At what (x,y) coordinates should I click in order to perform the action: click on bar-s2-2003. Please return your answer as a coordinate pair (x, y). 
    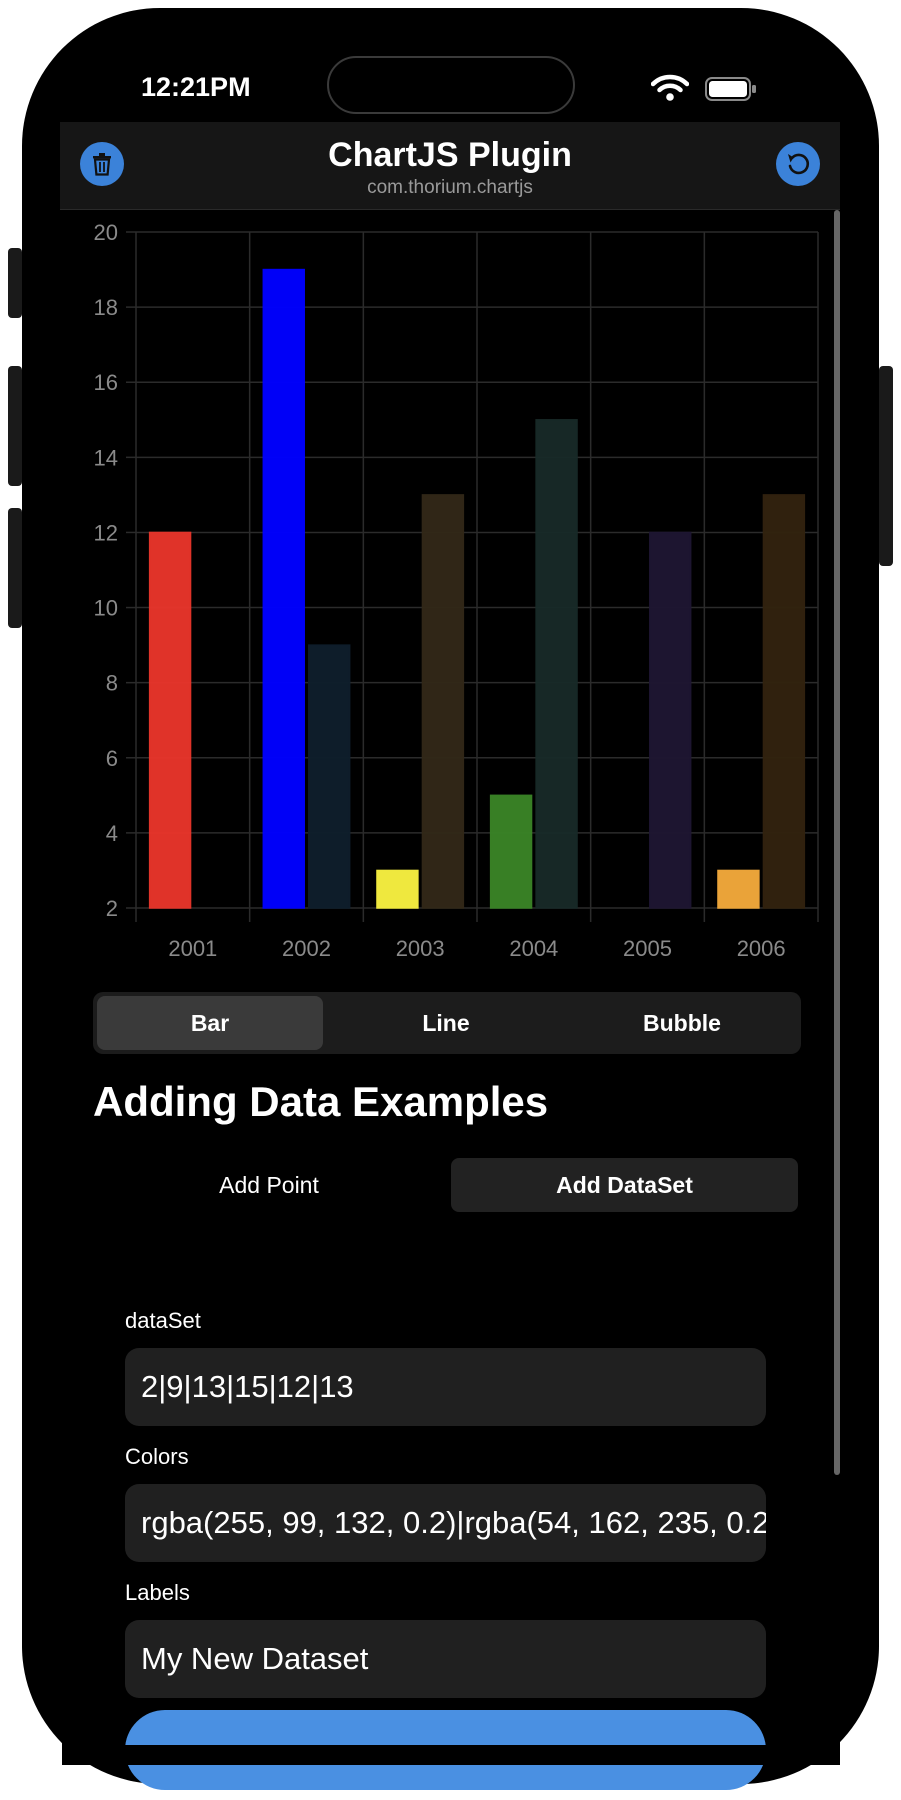
    Looking at the image, I should click on (443, 701).